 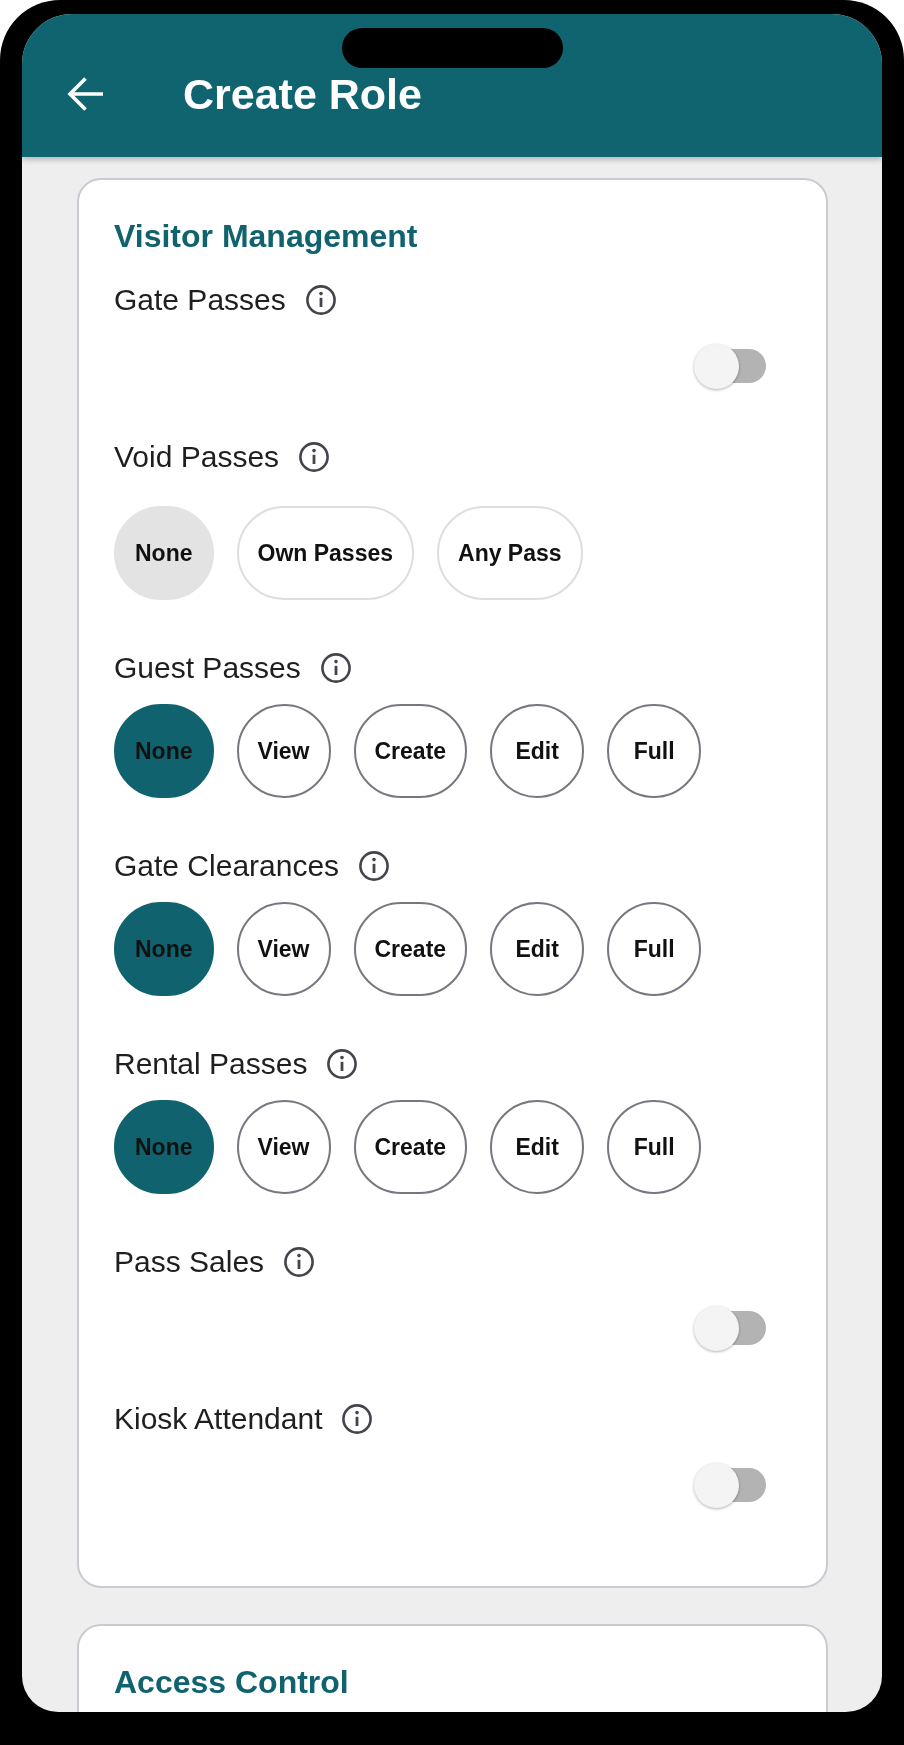 I want to click on app-bar-title: Create Role, so click(x=302, y=94).